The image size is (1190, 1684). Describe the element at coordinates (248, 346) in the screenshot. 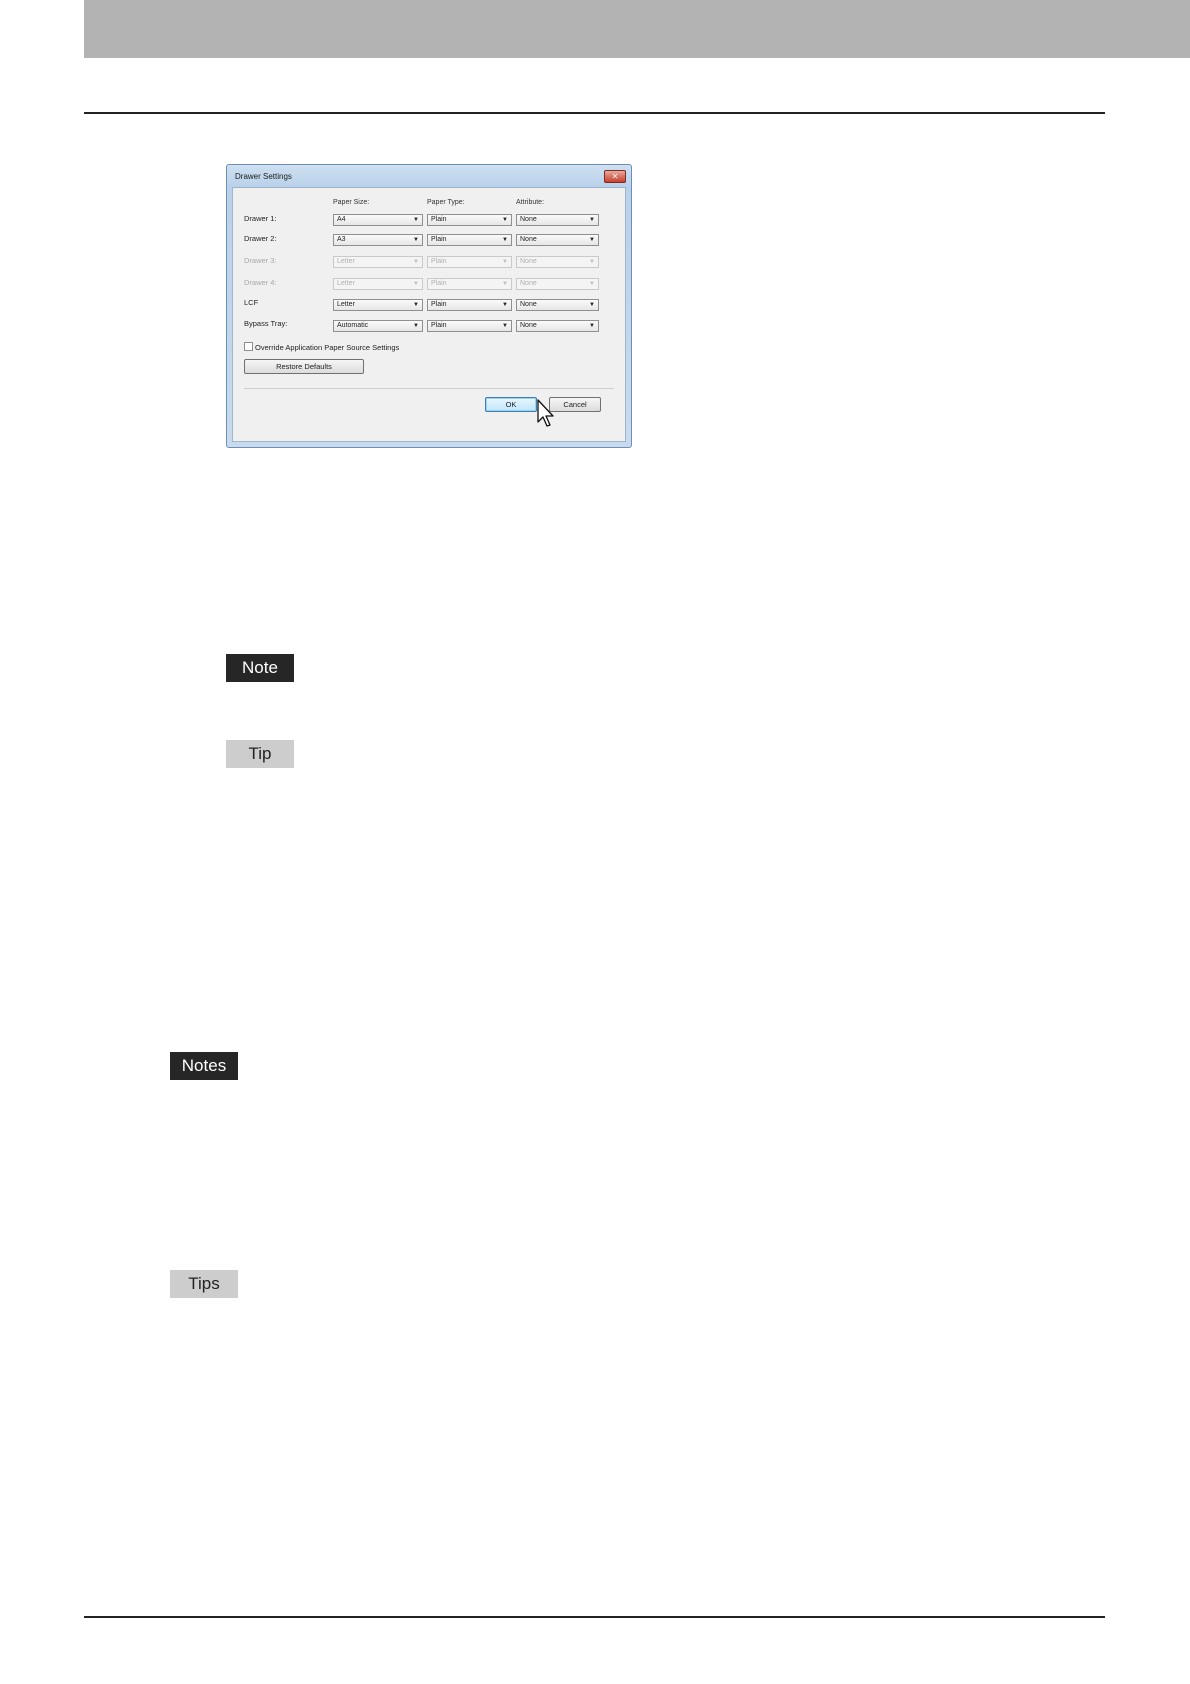

I see `checkbox-box` at that location.